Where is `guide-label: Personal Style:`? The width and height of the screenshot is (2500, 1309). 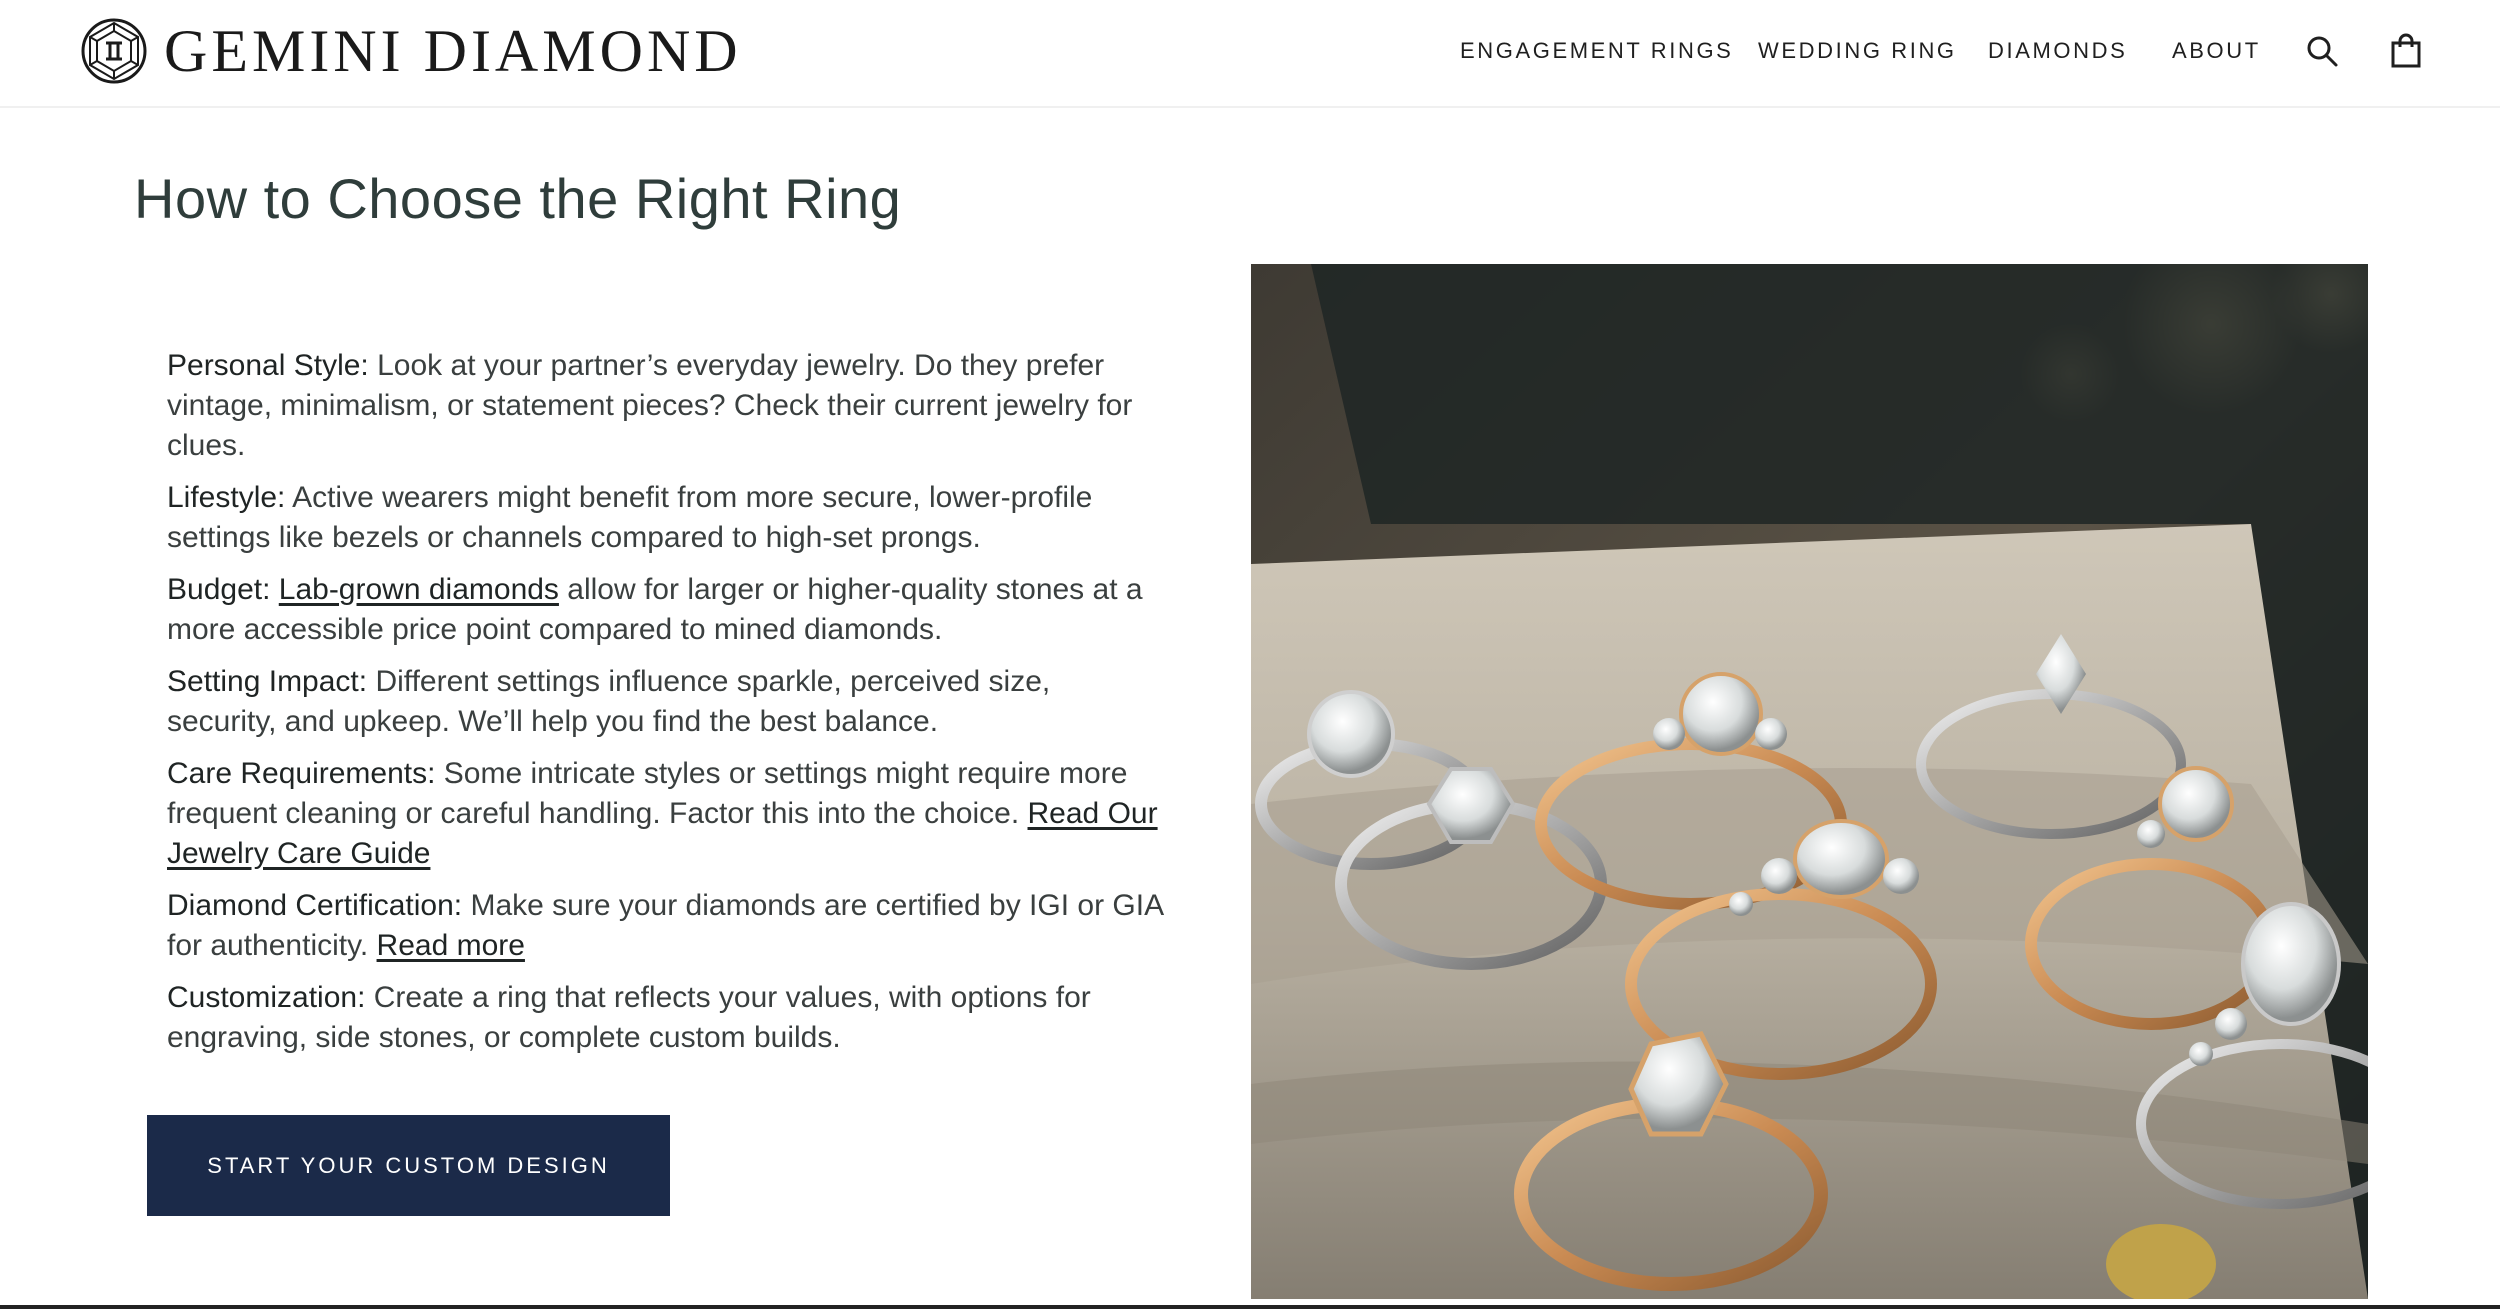 guide-label: Personal Style: is located at coordinates (268, 365).